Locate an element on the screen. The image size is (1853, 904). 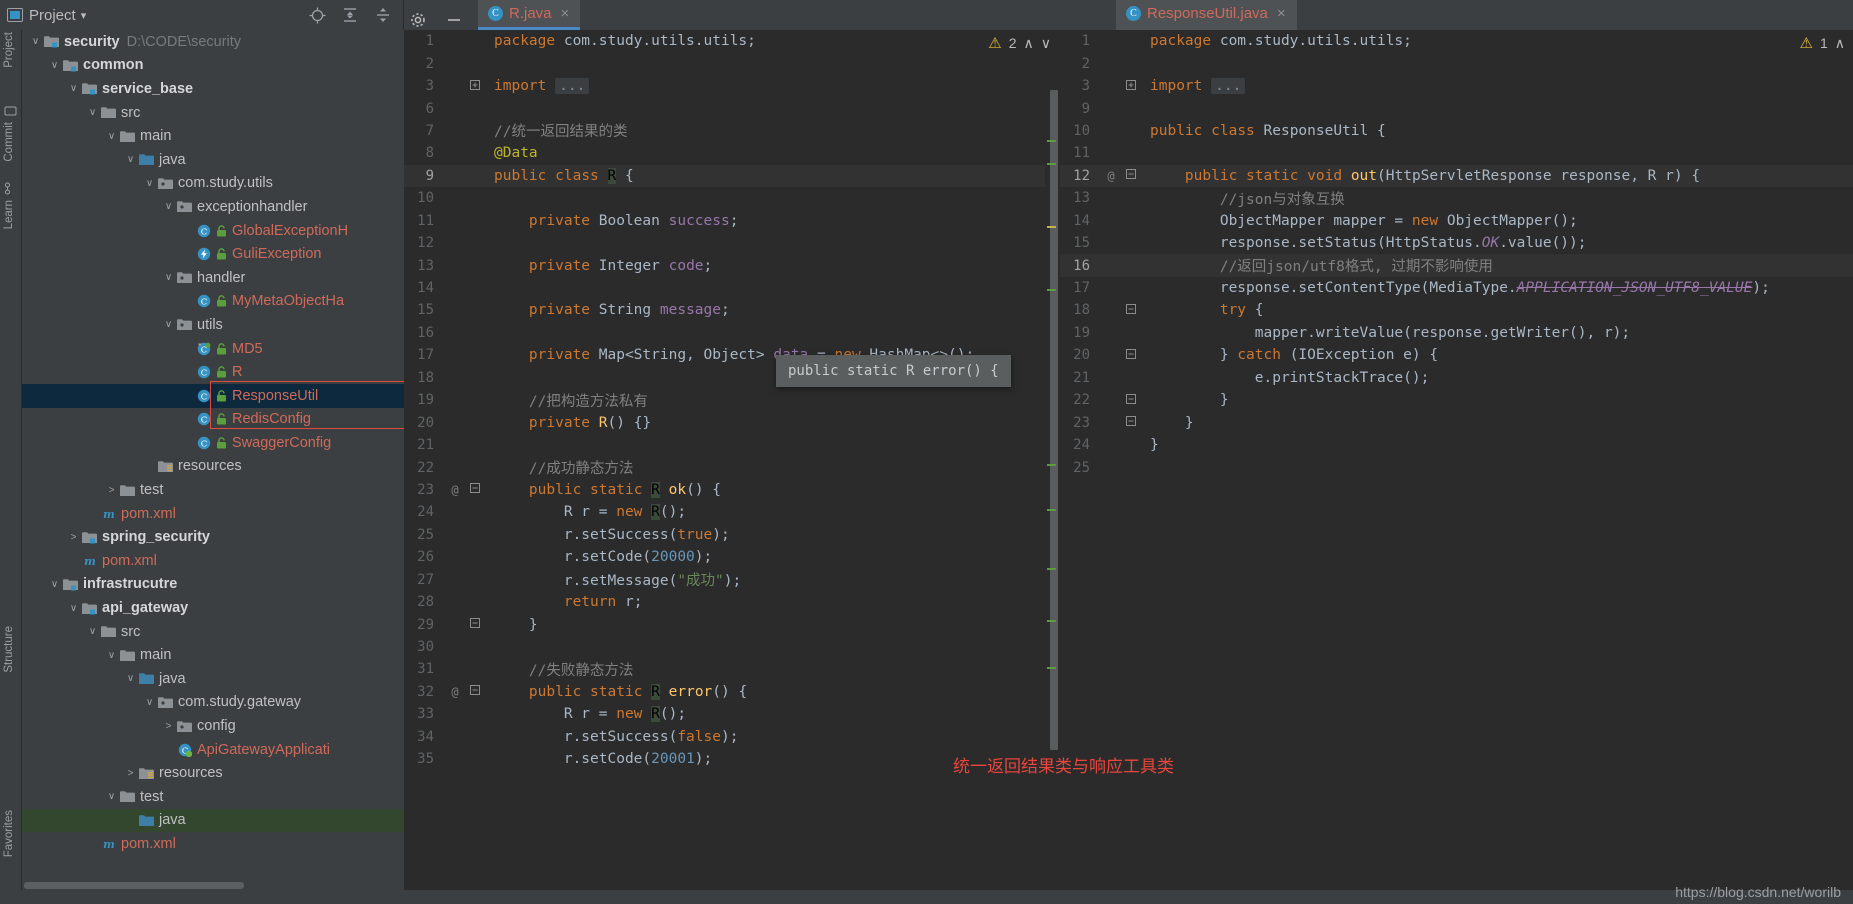
code-line: 29 } is located at coordinates (724, 624).